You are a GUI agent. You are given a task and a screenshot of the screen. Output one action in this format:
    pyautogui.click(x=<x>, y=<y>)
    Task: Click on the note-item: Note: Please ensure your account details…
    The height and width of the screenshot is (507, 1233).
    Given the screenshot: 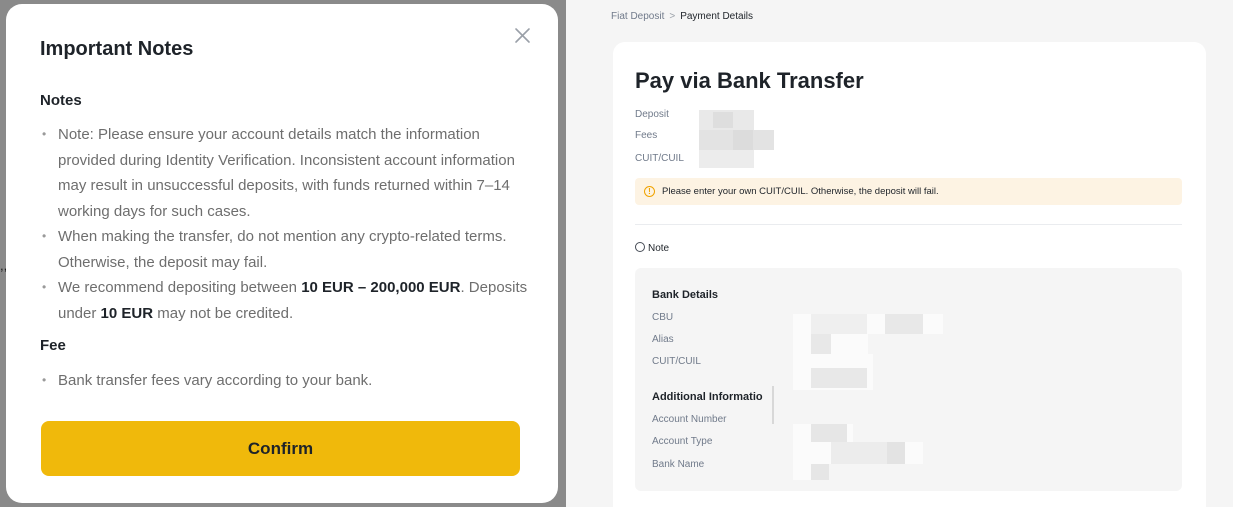 What is the action you would take?
    pyautogui.click(x=285, y=173)
    